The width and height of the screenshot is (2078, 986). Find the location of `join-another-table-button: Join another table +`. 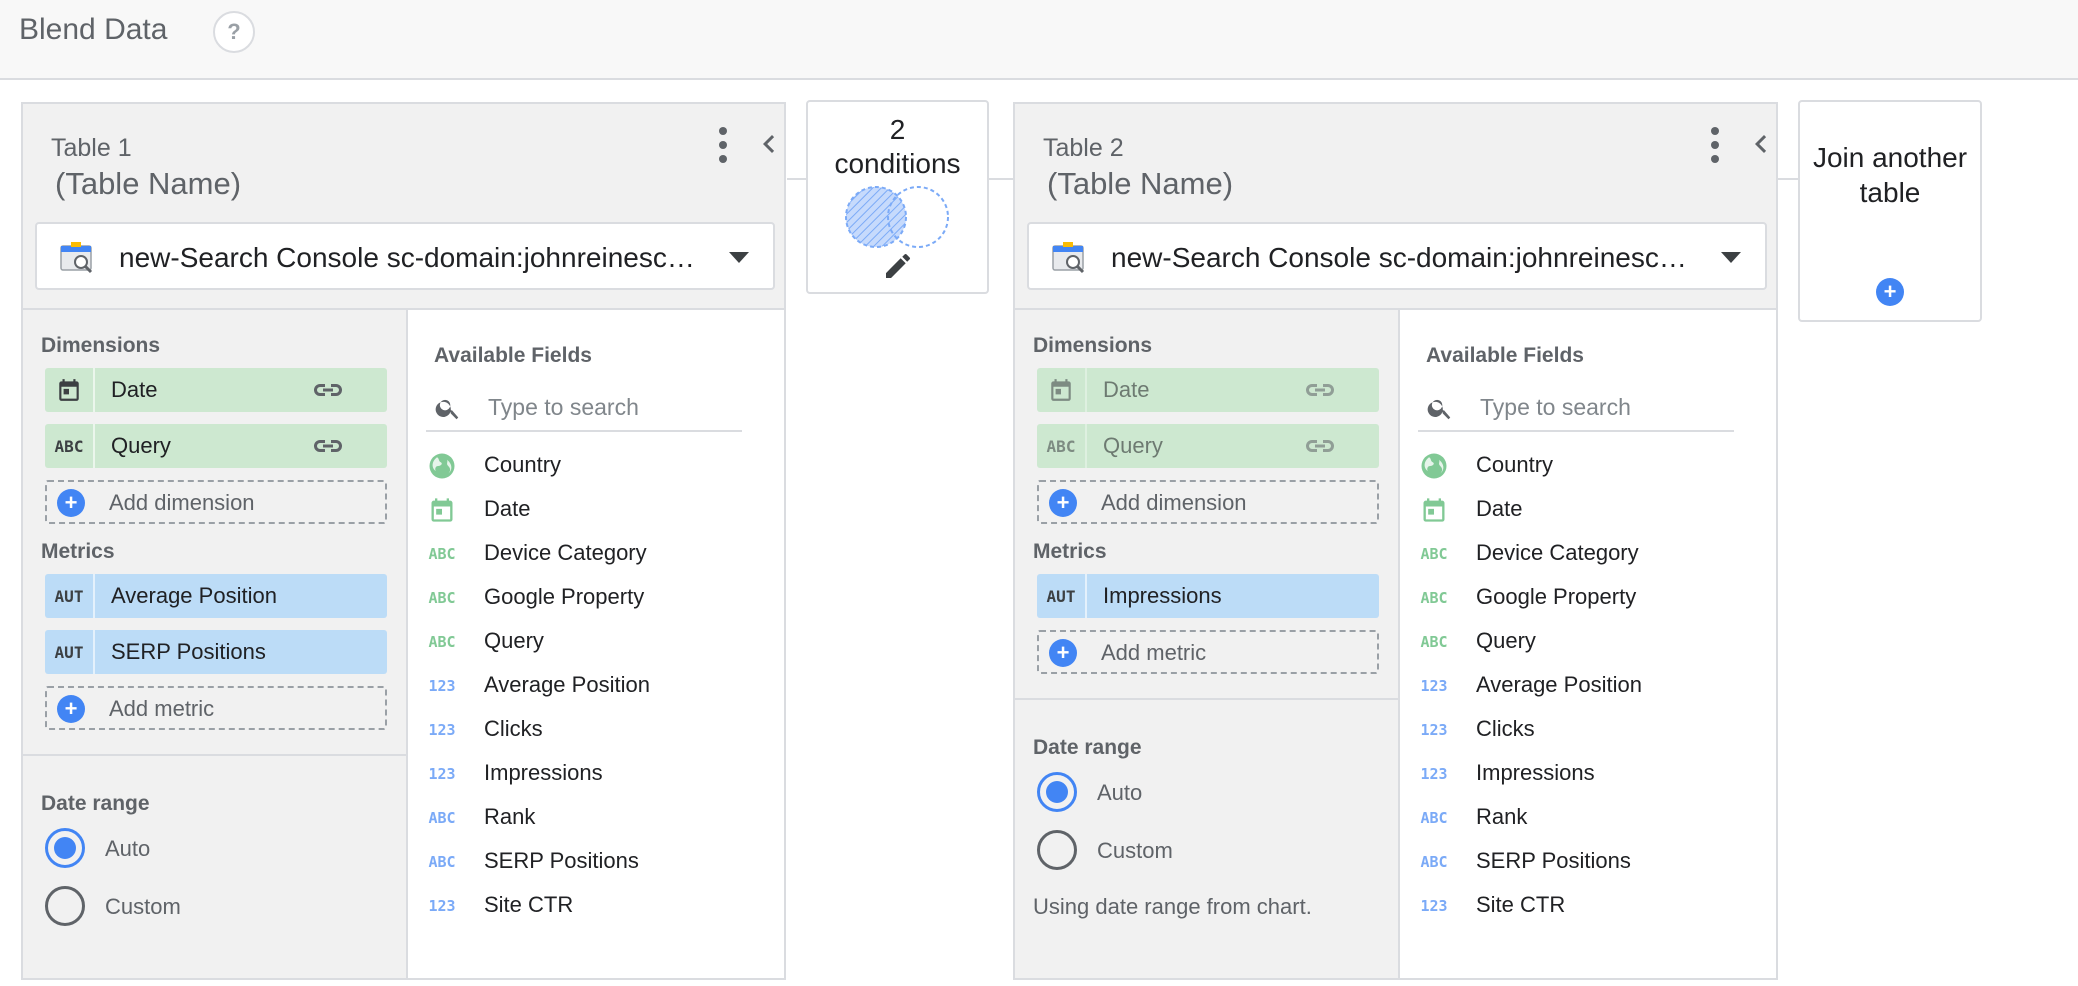

join-another-table-button: Join another table + is located at coordinates (1890, 211).